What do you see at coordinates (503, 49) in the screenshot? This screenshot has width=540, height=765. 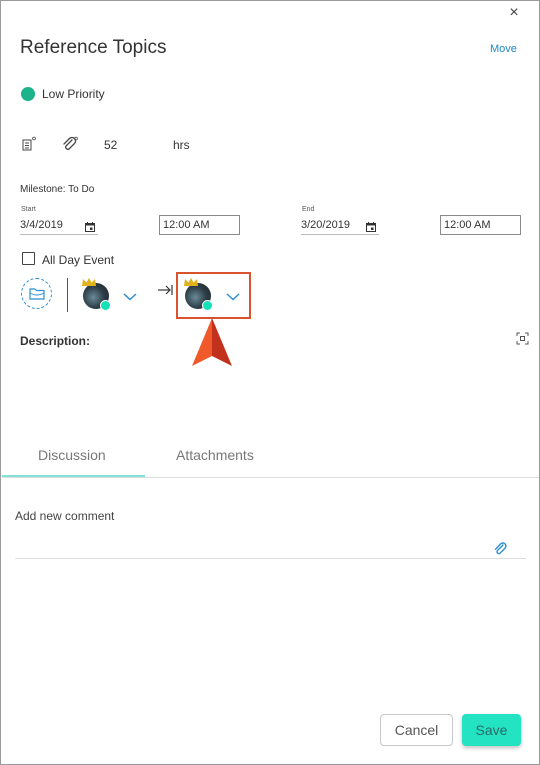 I see `move-link: Move` at bounding box center [503, 49].